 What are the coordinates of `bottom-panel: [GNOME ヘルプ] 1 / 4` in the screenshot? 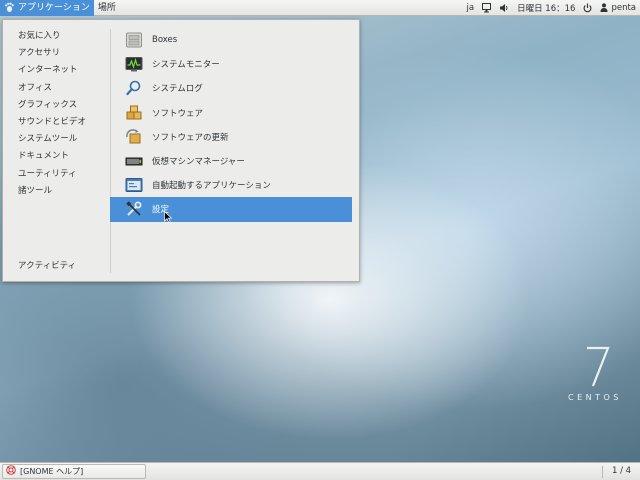 It's located at (320, 471).